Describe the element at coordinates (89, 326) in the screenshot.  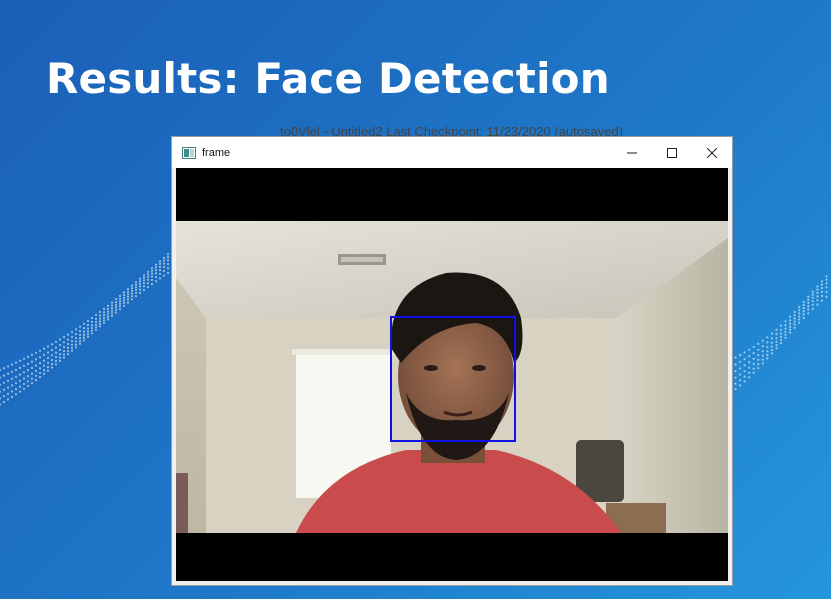
I see `decorative-dot-wave-left` at that location.